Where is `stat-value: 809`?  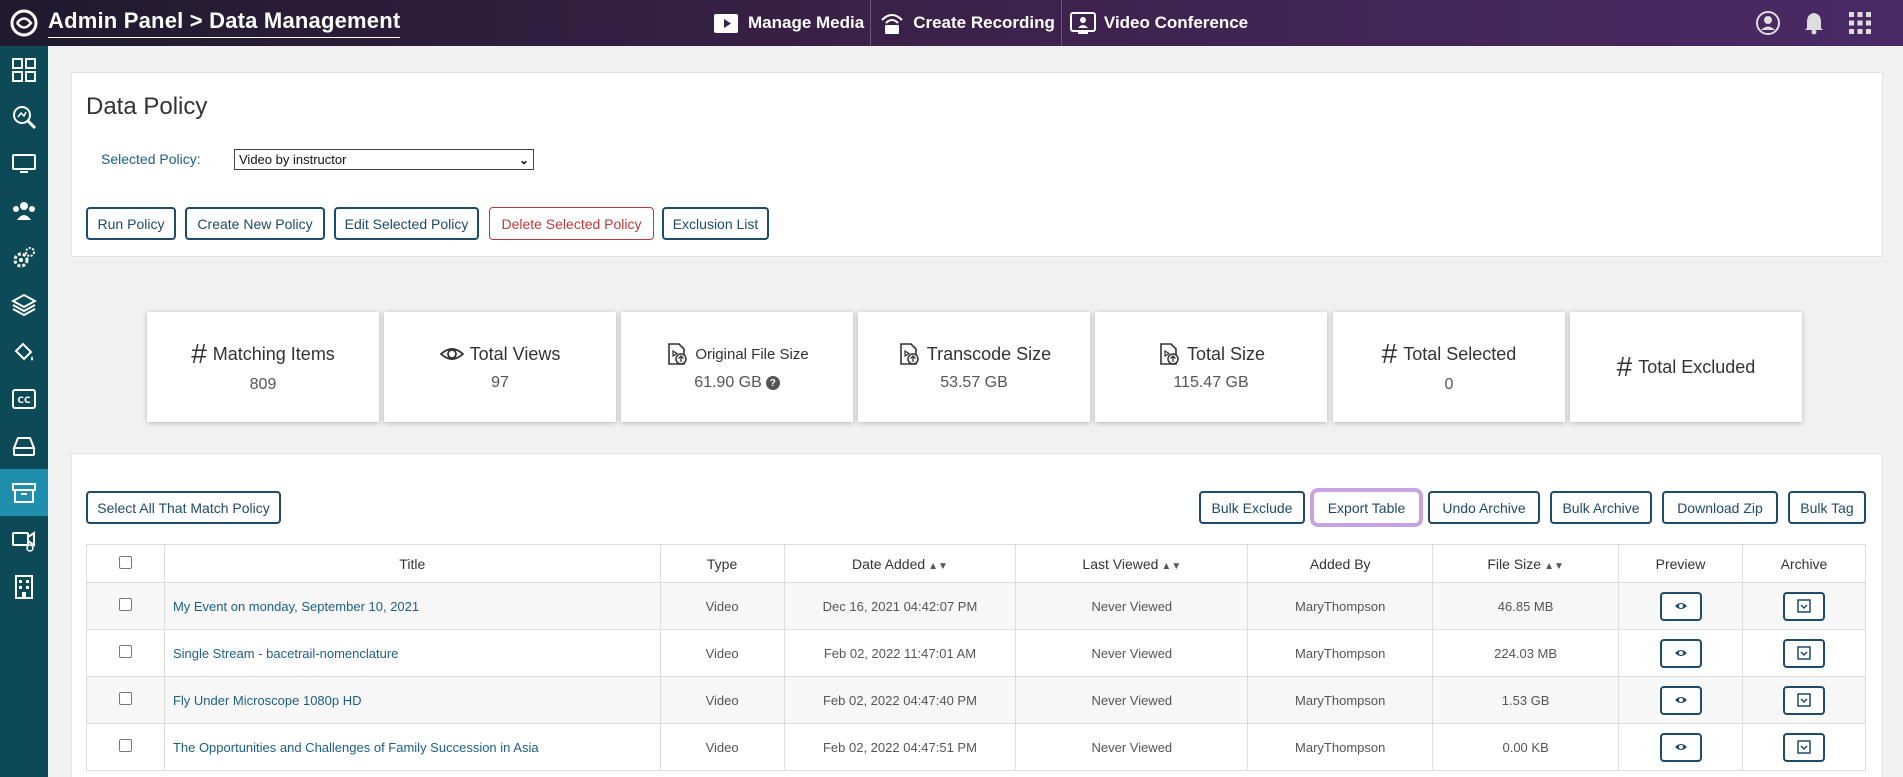 stat-value: 809 is located at coordinates (263, 384).